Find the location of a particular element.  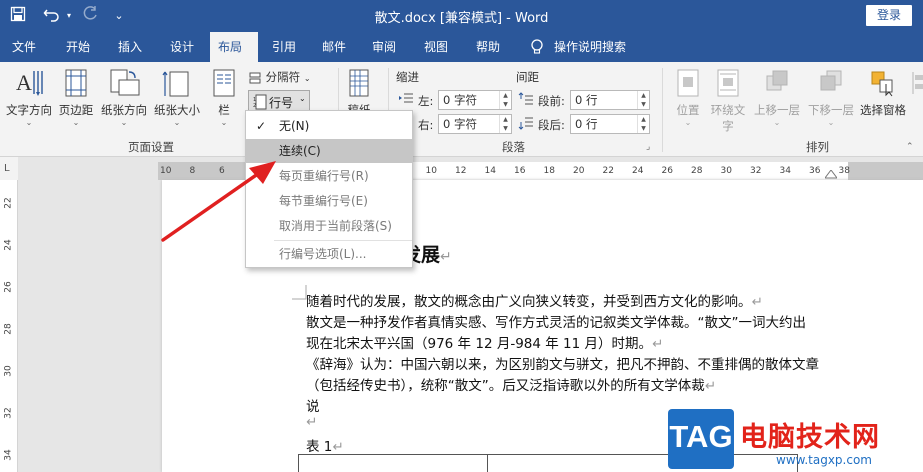

doc-line-text: 说 is located at coordinates (313, 407).